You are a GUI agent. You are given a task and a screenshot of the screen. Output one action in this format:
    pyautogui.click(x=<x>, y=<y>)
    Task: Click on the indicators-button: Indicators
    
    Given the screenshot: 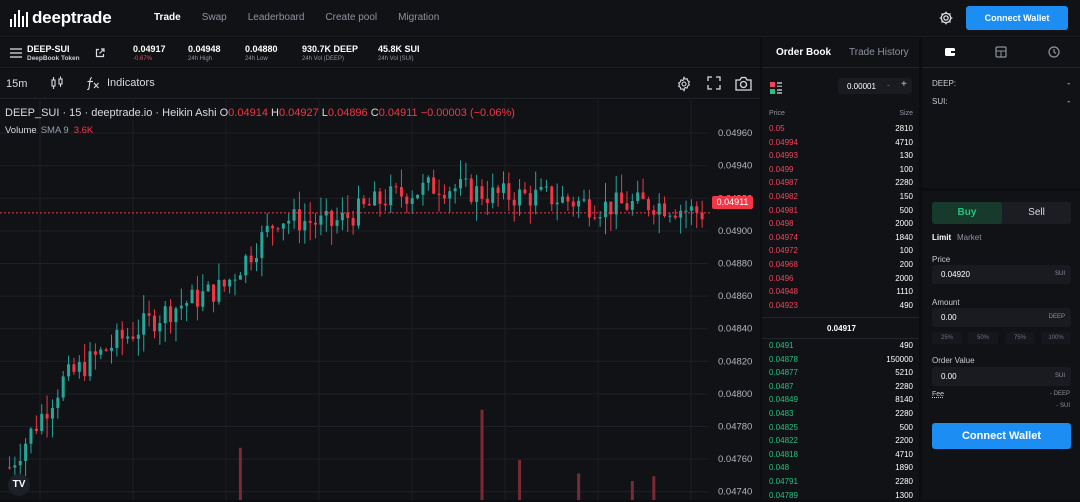 What is the action you would take?
    pyautogui.click(x=131, y=83)
    